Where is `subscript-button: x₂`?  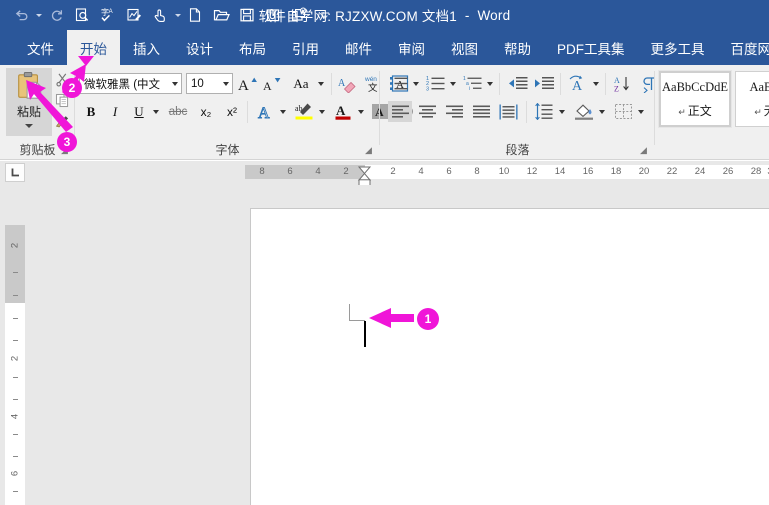 subscript-button: x₂ is located at coordinates (206, 111).